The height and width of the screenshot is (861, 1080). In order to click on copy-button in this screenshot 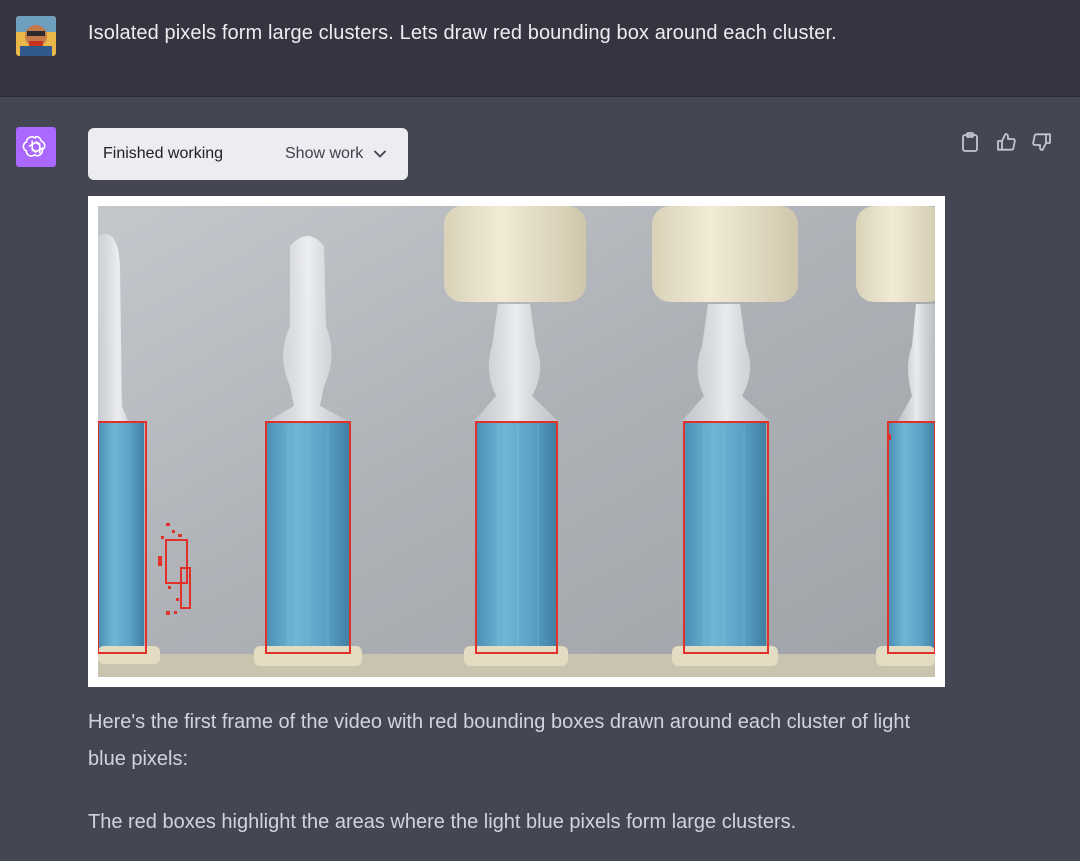, I will do `click(970, 142)`.